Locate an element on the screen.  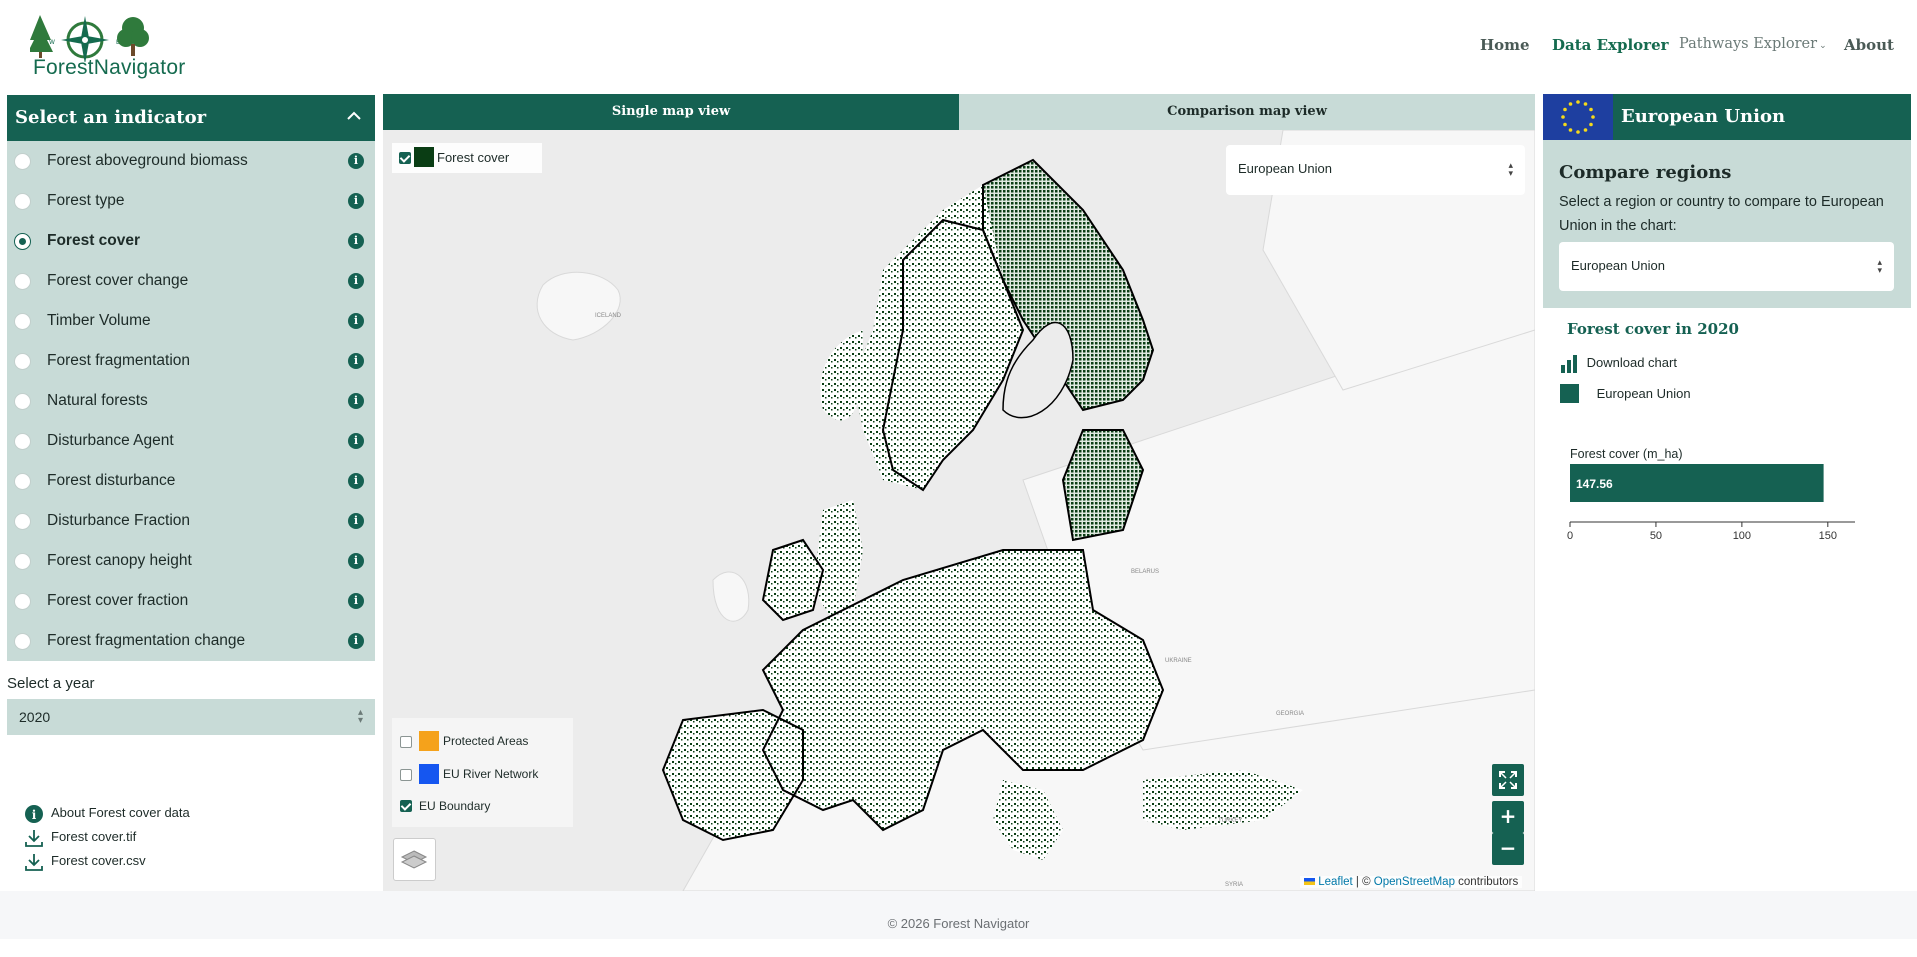
layers-toggle-button is located at coordinates (414, 859).